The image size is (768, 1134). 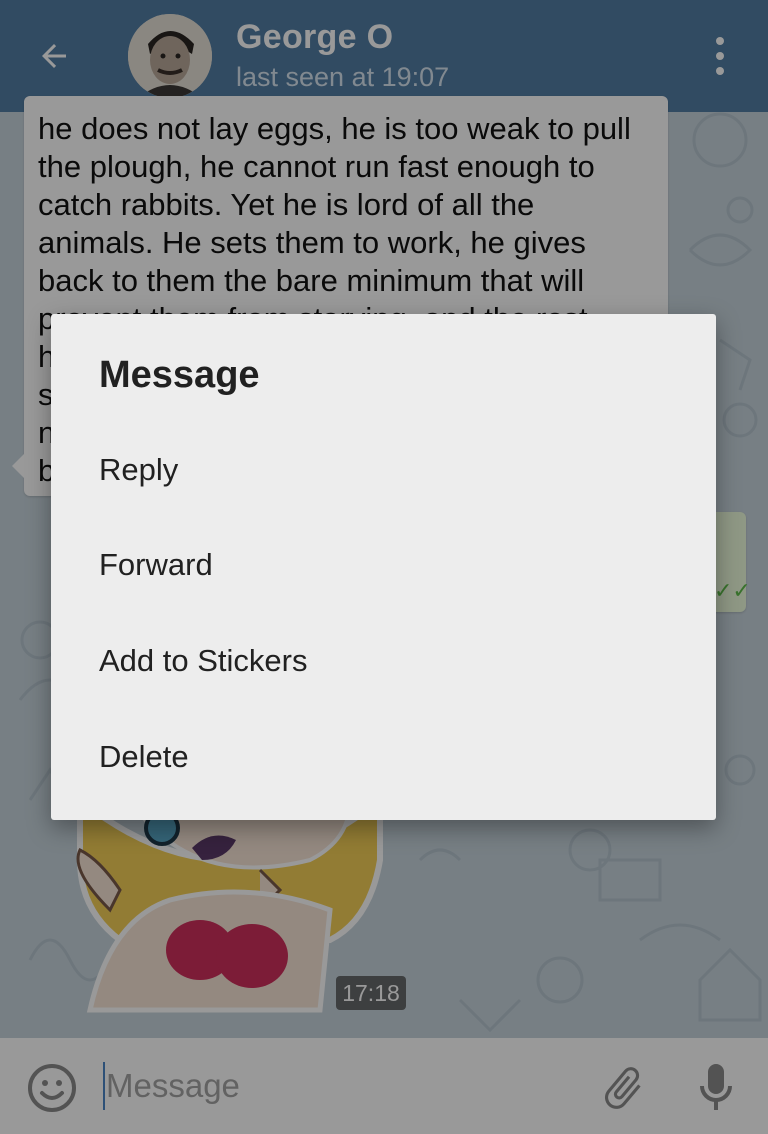 I want to click on dialog-title: Message, so click(x=179, y=375).